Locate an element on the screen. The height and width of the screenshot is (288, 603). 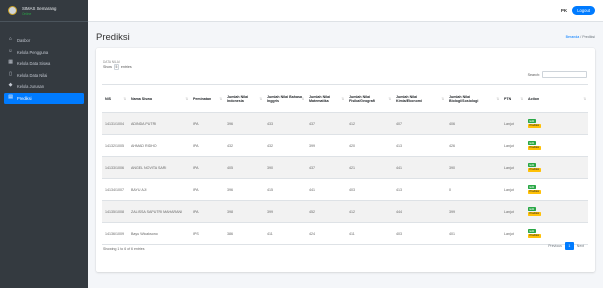
search-input is located at coordinates (564, 74).